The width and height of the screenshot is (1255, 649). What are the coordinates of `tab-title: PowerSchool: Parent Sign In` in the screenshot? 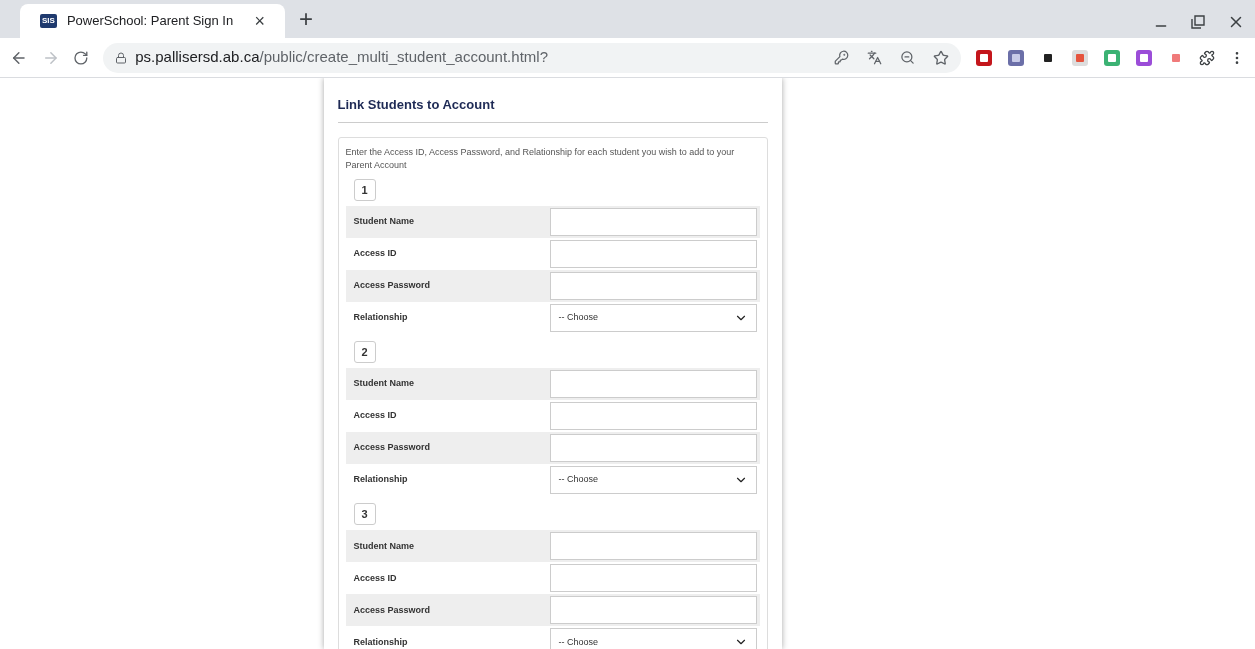 It's located at (150, 21).